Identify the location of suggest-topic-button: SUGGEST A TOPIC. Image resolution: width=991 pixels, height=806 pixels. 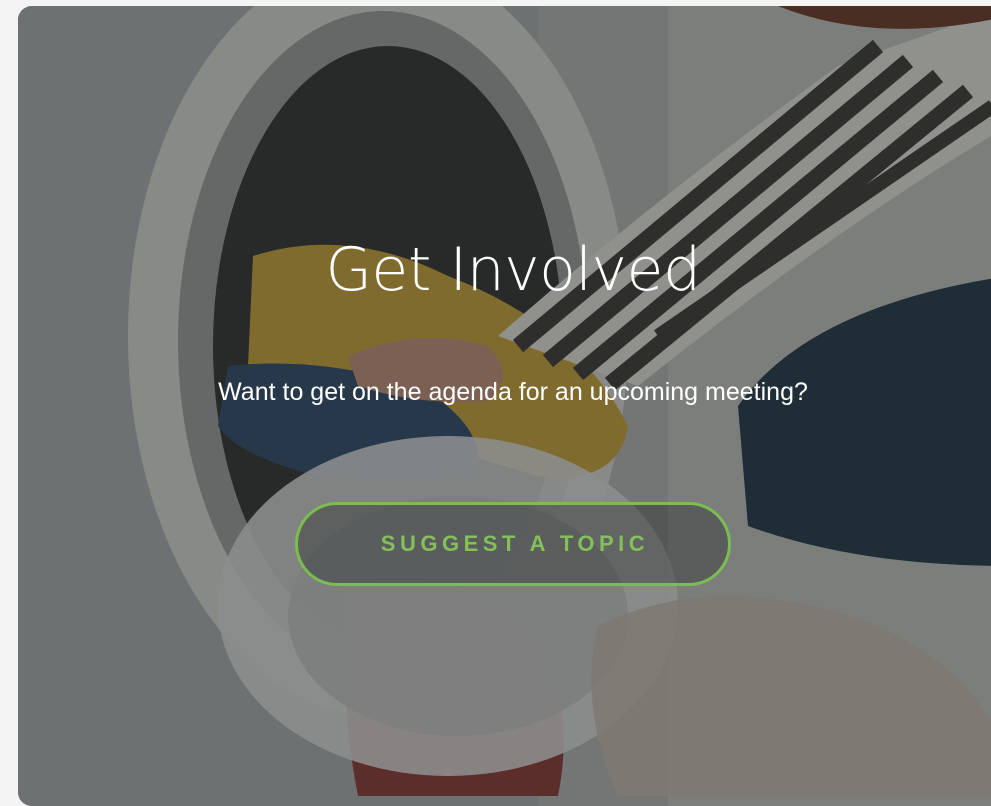
(513, 544).